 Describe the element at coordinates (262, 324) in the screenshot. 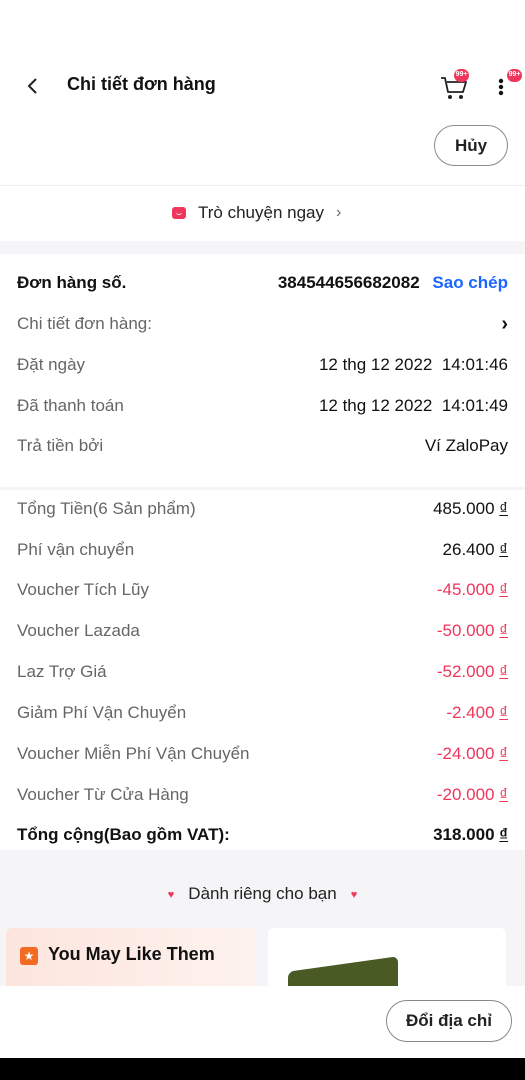

I see `order-detail-row: Chi tiết đơn hàng: ›` at that location.